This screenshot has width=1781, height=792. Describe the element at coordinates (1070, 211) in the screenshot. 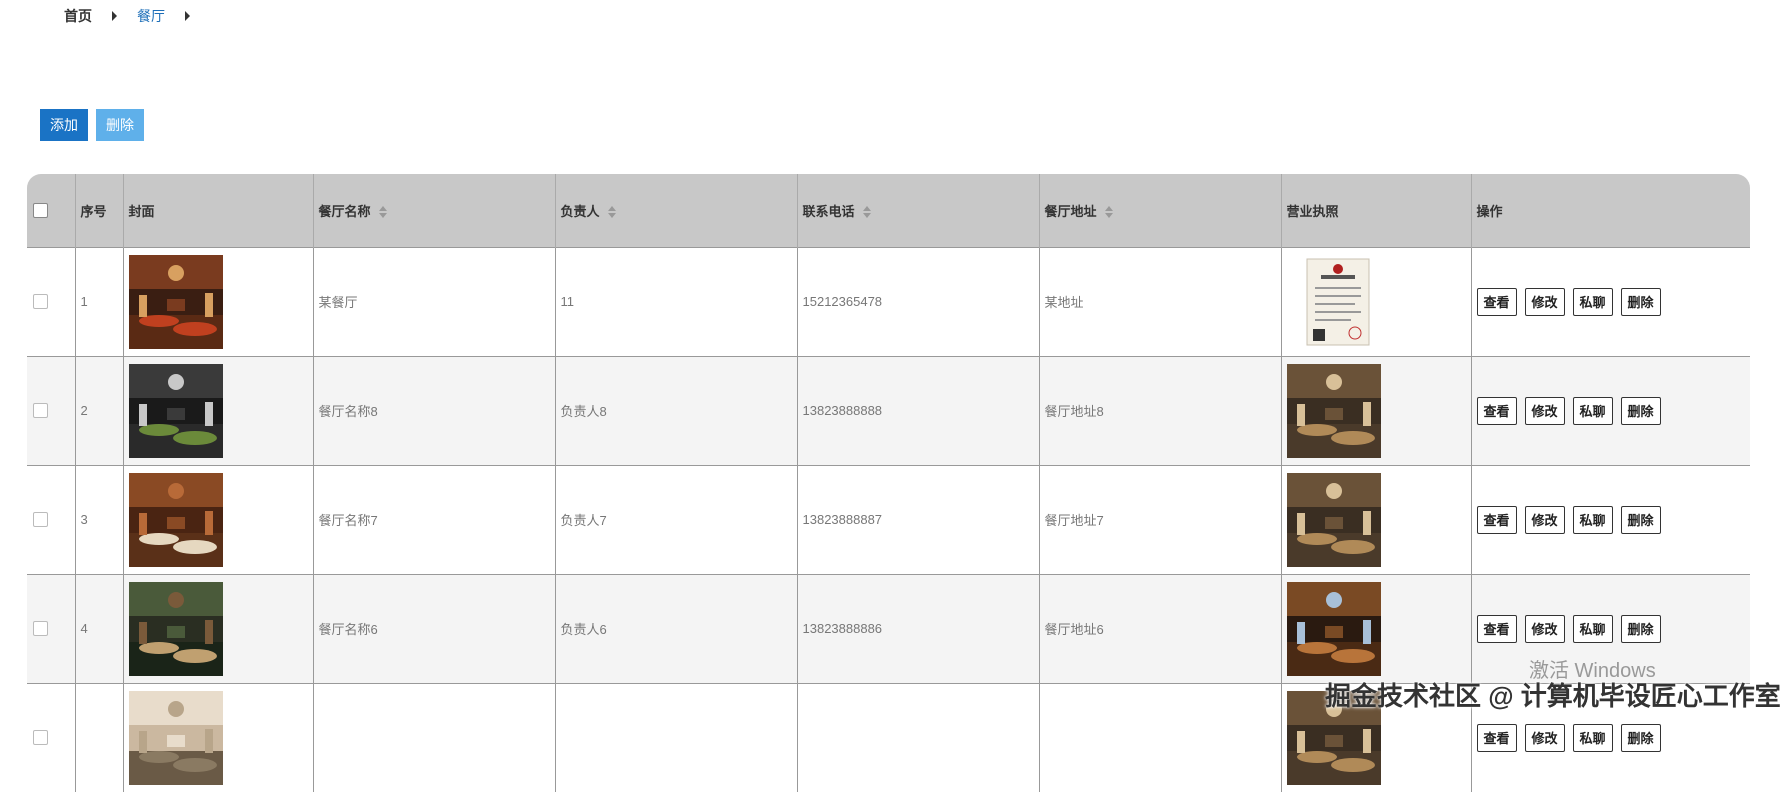

I see `header-address-label: 餐厅地址` at that location.